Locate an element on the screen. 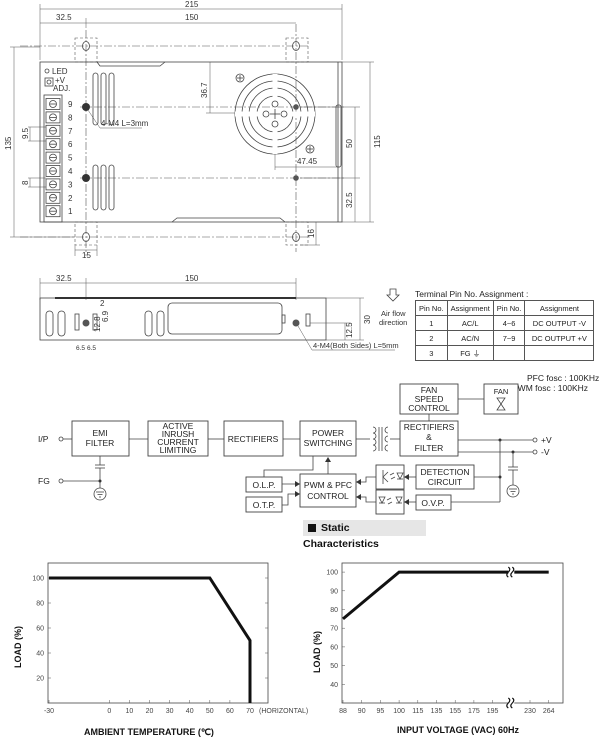  pwm-frequency: PWM fosc : 100KHz is located at coordinates (550, 388).